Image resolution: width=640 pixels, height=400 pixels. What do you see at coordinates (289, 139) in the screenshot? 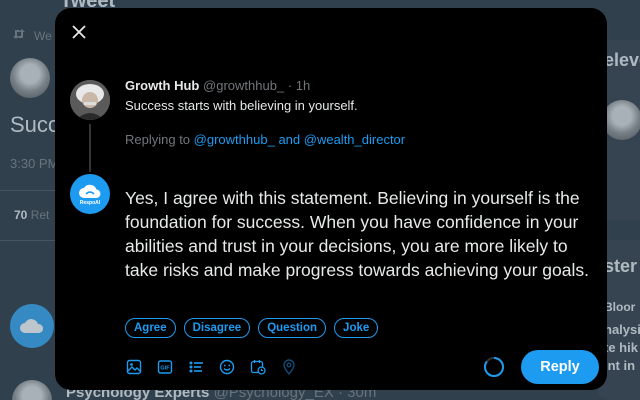
I see `replying-conjunction: and` at bounding box center [289, 139].